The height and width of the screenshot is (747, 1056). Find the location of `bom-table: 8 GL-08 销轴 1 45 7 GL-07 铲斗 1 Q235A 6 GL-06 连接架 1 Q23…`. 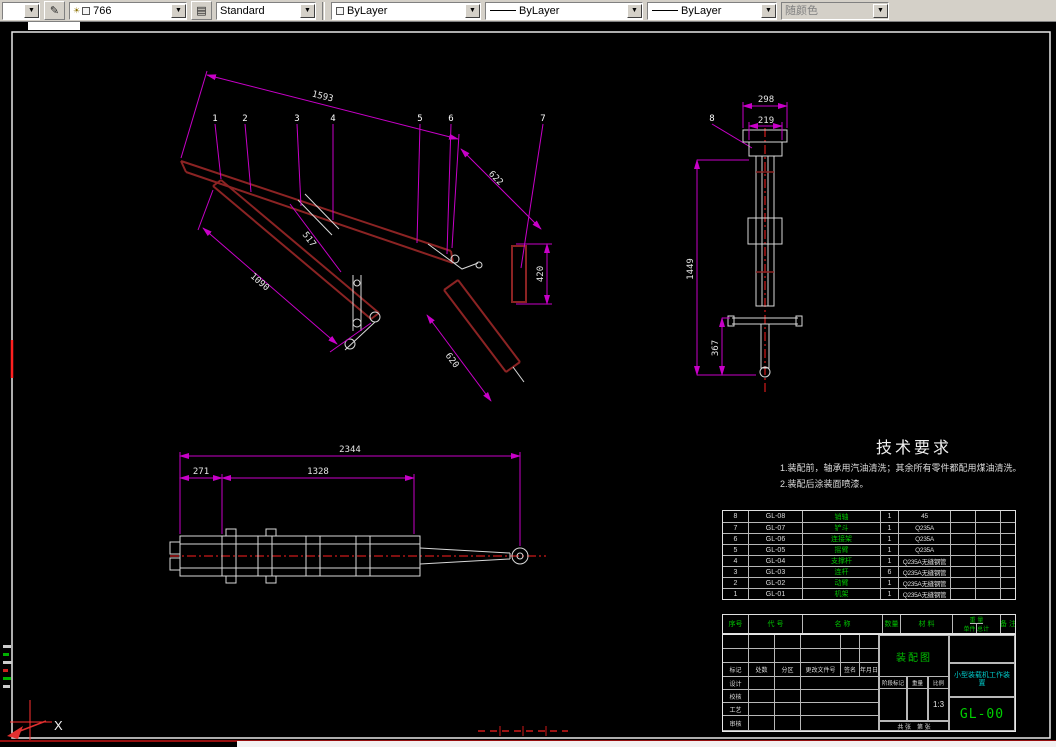

bom-table: 8 GL-08 销轴 1 45 7 GL-07 铲斗 1 Q235A 6 GL-06 连接架 1 Q23… is located at coordinates (869, 555).